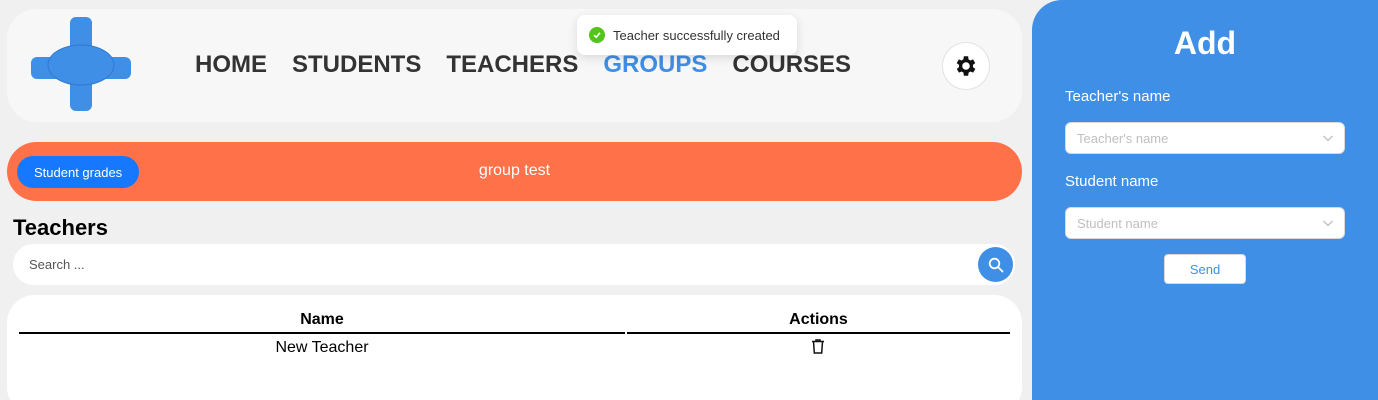  I want to click on nav-teachers: TEACHERS, so click(512, 65).